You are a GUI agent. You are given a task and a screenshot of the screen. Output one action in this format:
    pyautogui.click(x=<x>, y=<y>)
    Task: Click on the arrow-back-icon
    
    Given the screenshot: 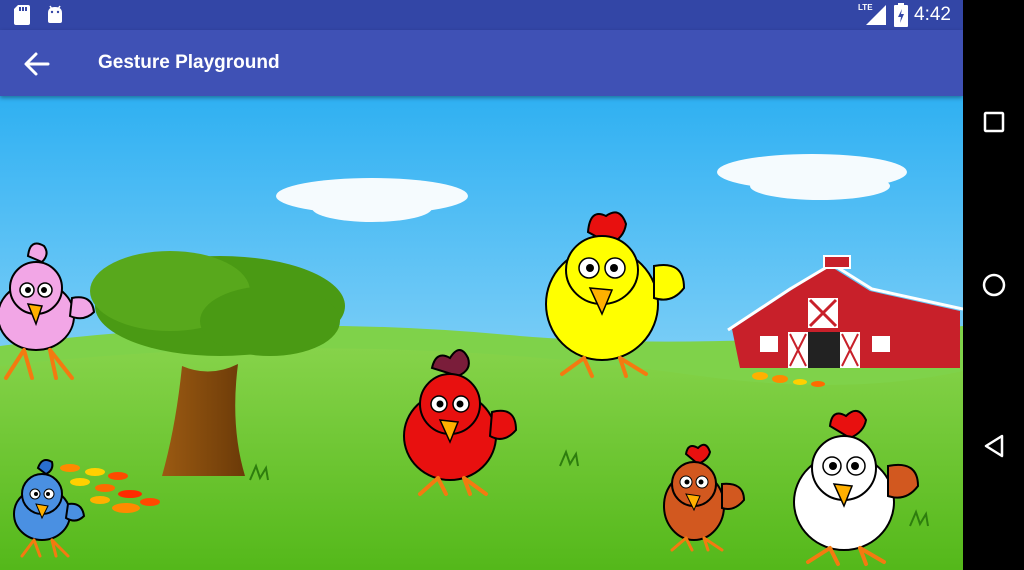 What is the action you would take?
    pyautogui.click(x=36, y=64)
    